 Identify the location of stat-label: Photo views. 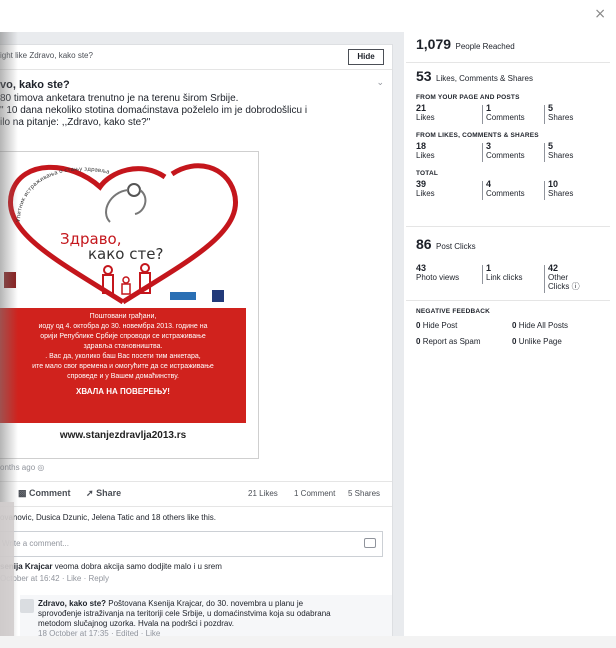
(438, 277).